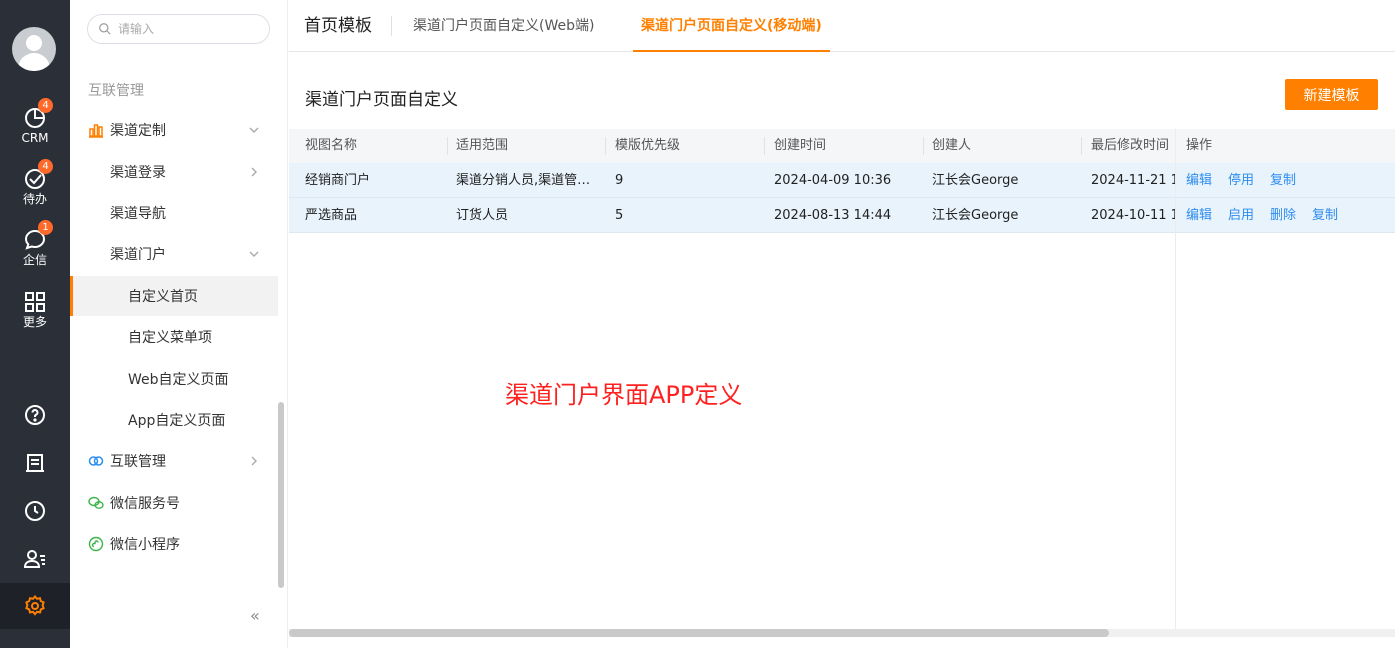 The image size is (1395, 648). Describe the element at coordinates (842, 146) in the screenshot. I see `table-header: 视图名称 适用范围 模版优先级 创建时间 创建人 最后修改时间 操作` at that location.